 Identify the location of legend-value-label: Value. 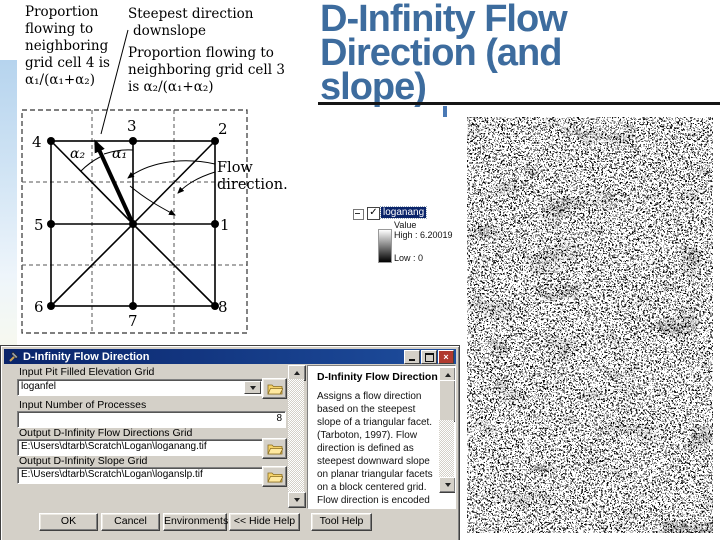
(405, 225).